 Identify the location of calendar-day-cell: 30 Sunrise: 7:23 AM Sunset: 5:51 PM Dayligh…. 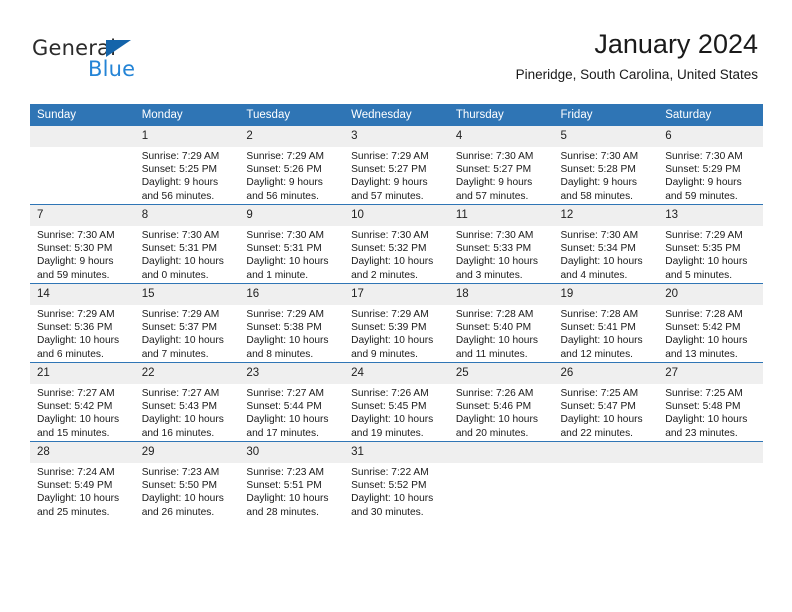
(292, 480).